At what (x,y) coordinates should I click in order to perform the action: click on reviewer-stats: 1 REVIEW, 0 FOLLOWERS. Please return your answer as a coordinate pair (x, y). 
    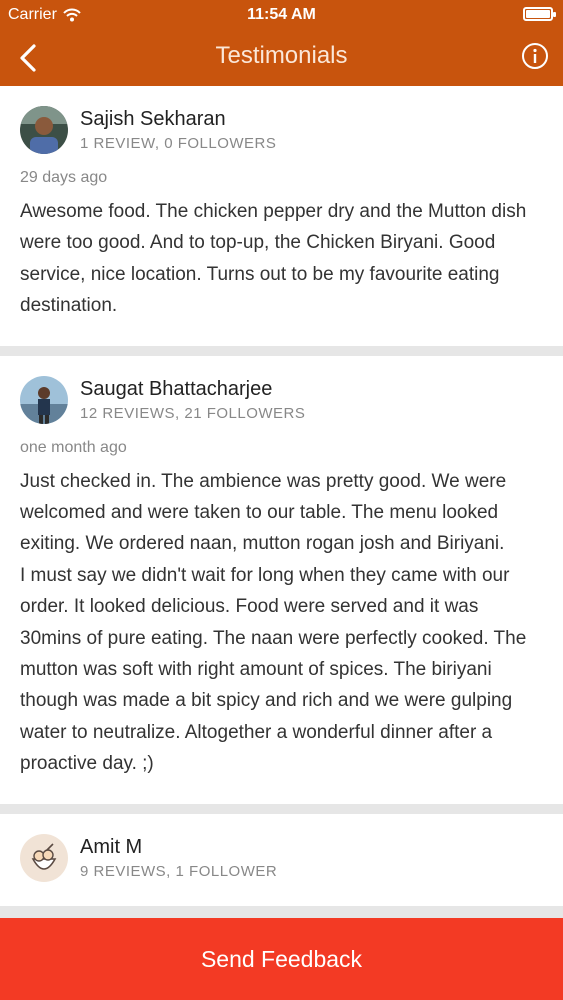
    Looking at the image, I should click on (178, 143).